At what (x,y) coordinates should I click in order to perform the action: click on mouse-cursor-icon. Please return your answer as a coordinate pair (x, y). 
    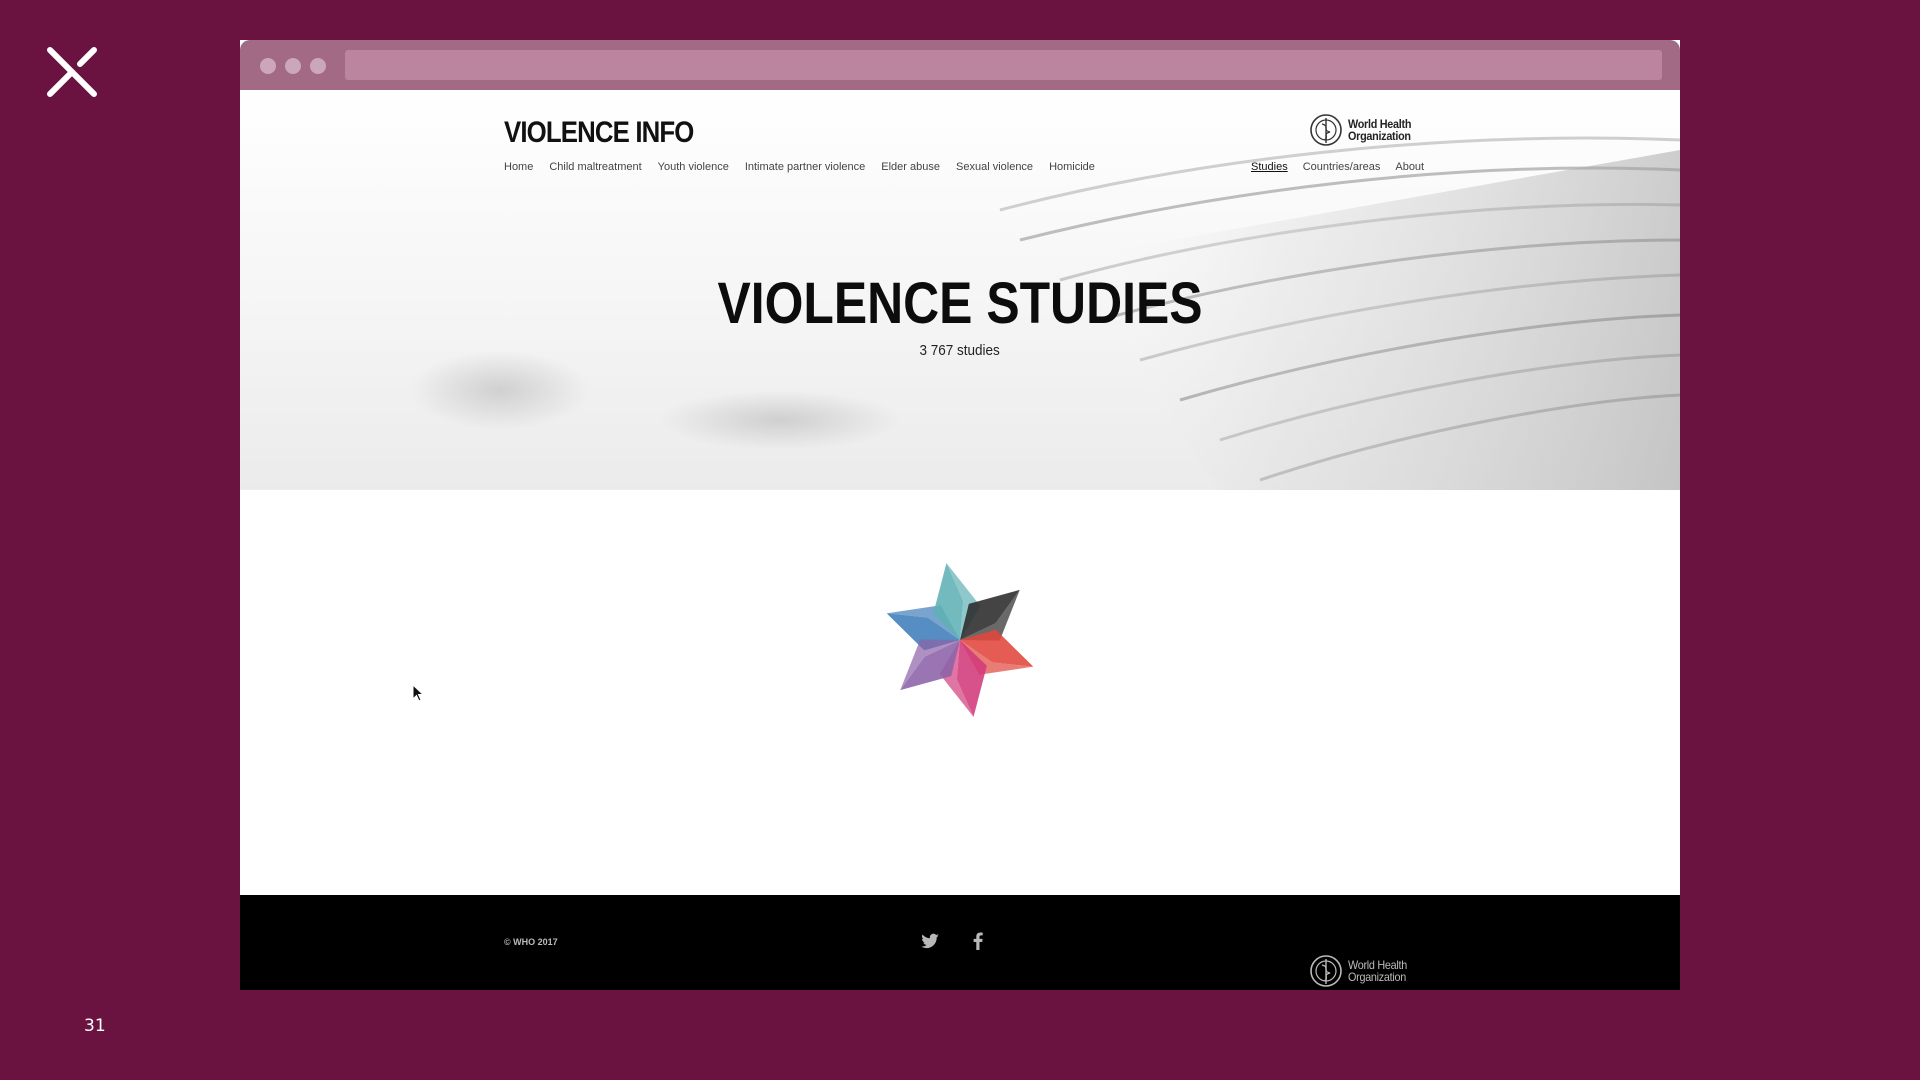
    Looking at the image, I should click on (418, 693).